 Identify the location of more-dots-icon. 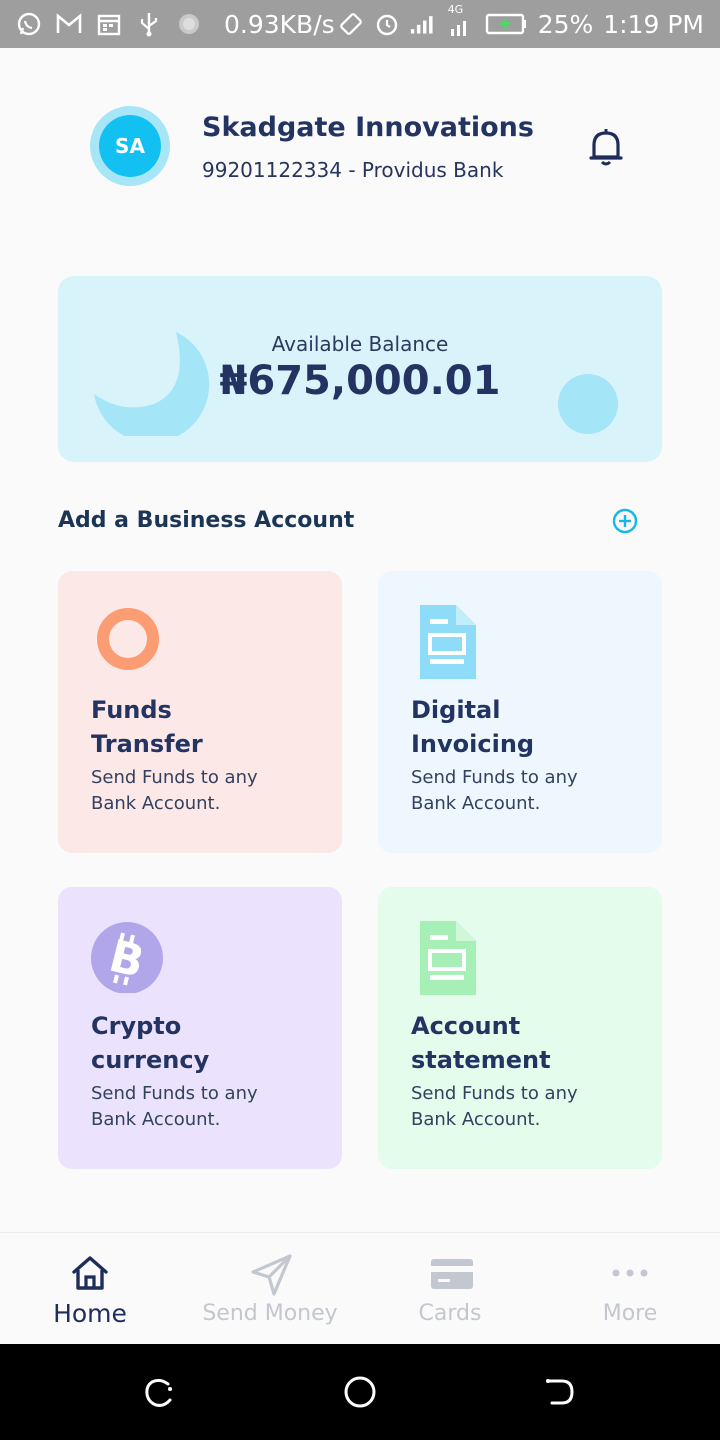
(630, 1273).